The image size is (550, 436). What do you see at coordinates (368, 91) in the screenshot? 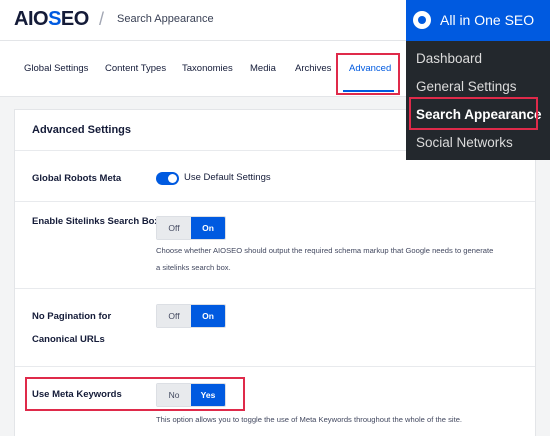
I see `active-tab-indicator` at bounding box center [368, 91].